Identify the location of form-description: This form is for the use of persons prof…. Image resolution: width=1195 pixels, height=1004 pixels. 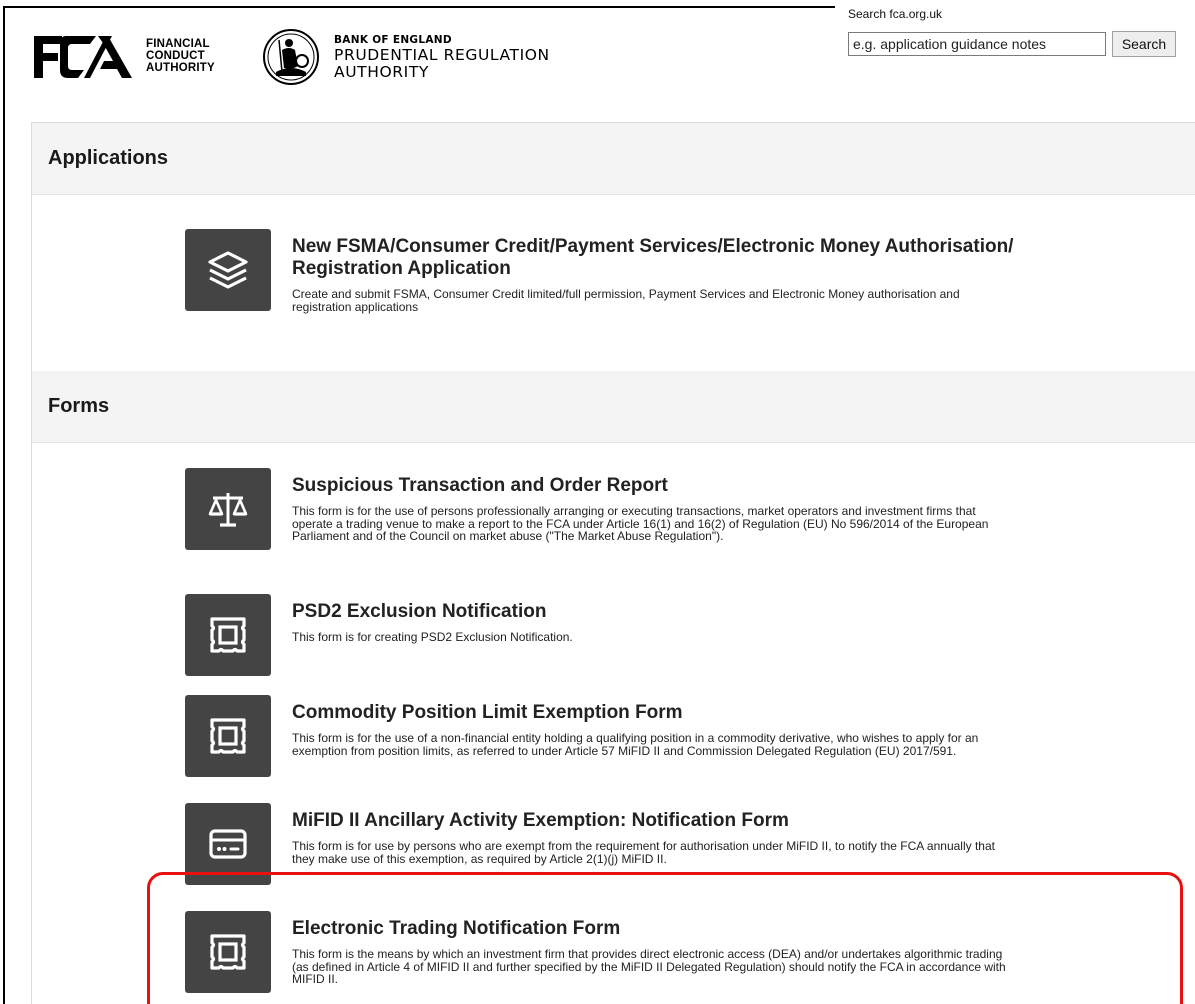
(640, 524).